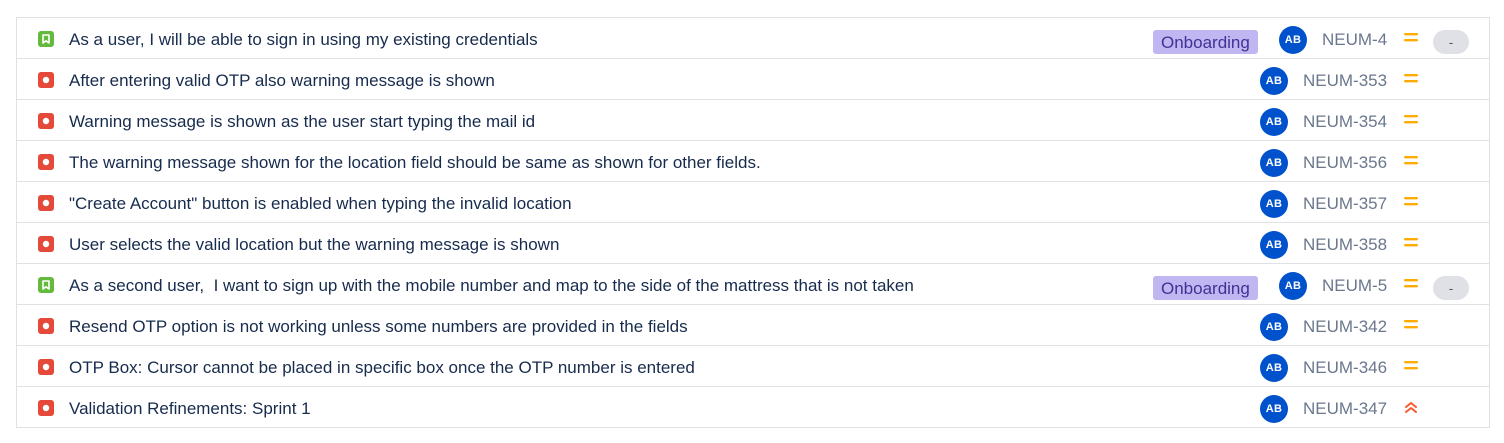 The image size is (1504, 443). What do you see at coordinates (1345, 407) in the screenshot?
I see `issue-key: NEUM-347` at bounding box center [1345, 407].